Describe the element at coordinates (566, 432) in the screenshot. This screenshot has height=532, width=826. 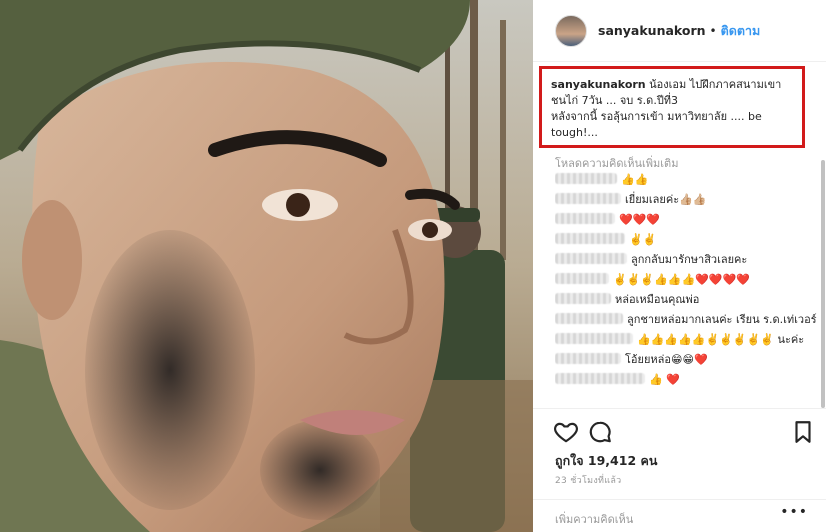
I see `heart-icon` at that location.